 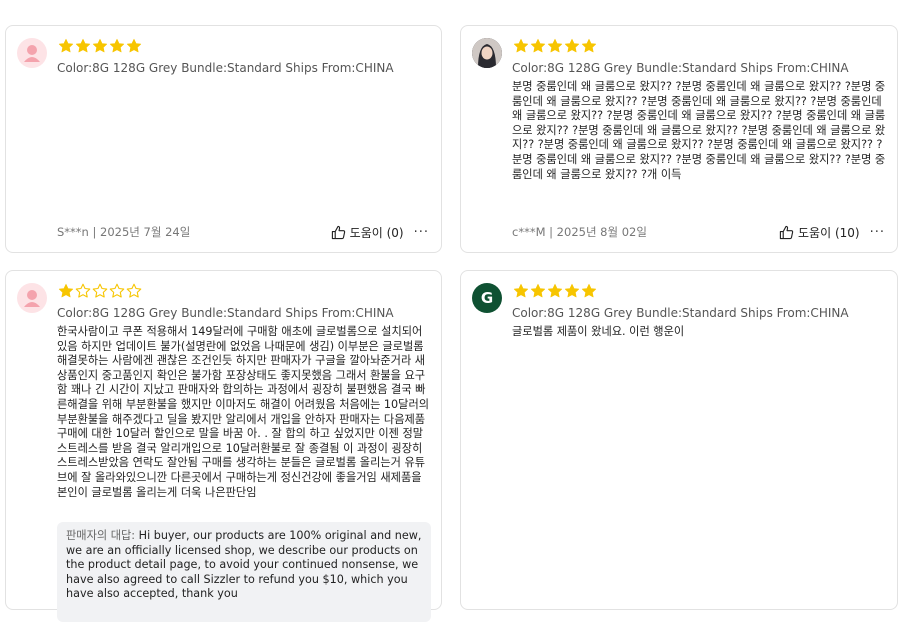 What do you see at coordinates (124, 232) in the screenshot?
I see `review-author-date: S***n | 2025년 7월 24일` at bounding box center [124, 232].